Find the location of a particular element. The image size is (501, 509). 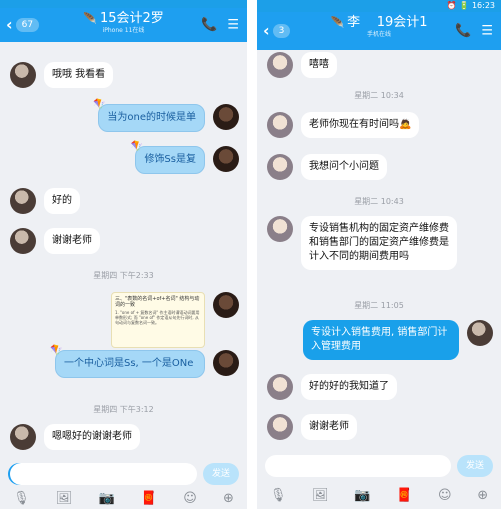

unread-badge: 67 is located at coordinates (27, 25).